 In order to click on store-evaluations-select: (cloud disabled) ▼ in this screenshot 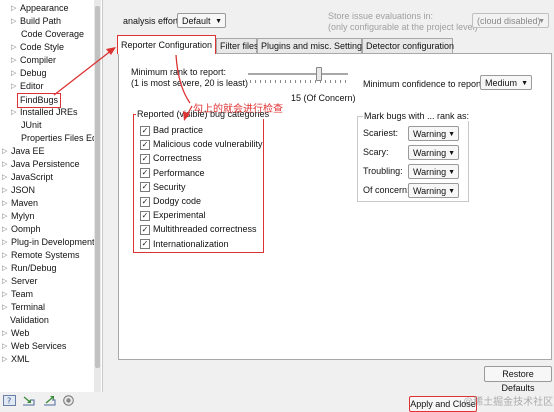, I will do `click(510, 20)`.